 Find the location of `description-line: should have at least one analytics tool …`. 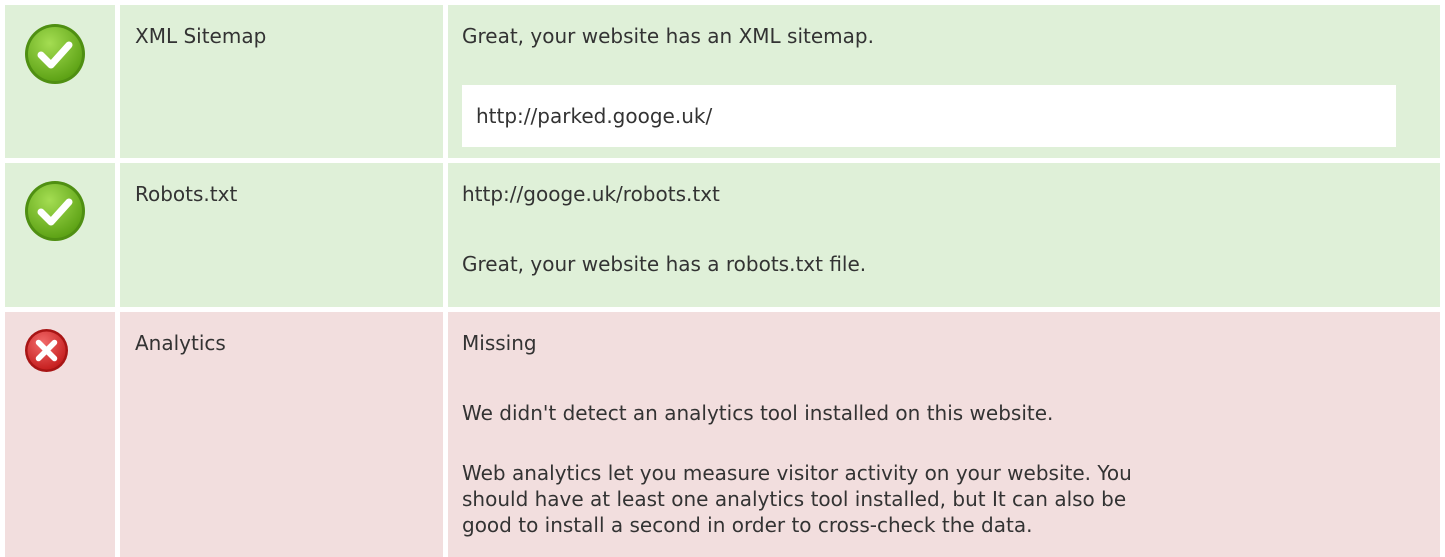

description-line: should have at least one analytics tool … is located at coordinates (794, 499).